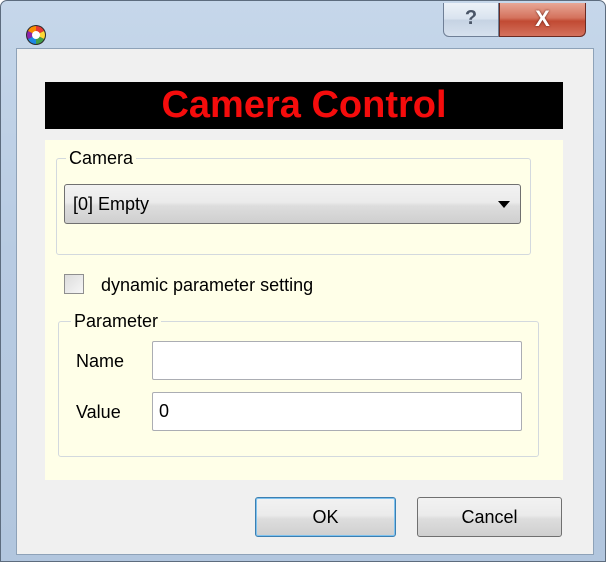 This screenshot has height=563, width=607. Describe the element at coordinates (100, 361) in the screenshot. I see `name-label: Name` at that location.